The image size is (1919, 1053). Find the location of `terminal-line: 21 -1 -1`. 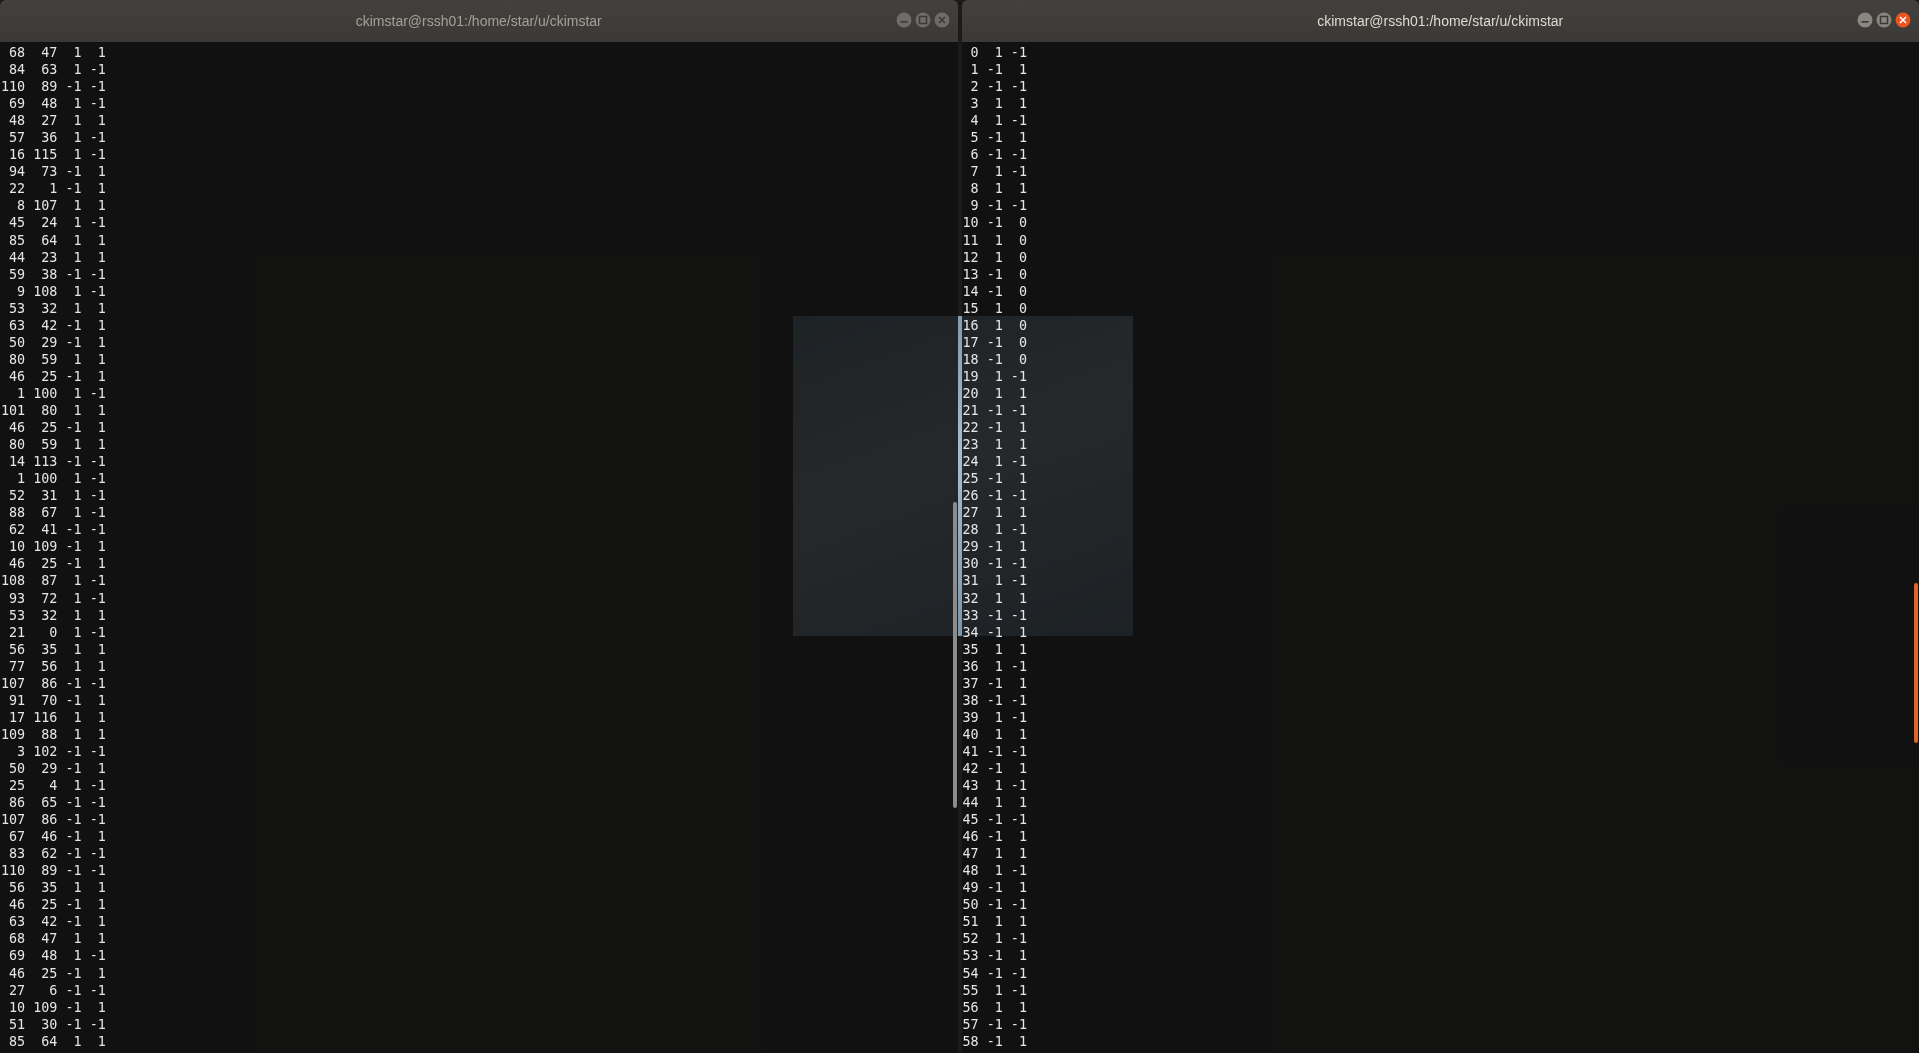

terminal-line: 21 -1 -1 is located at coordinates (994, 411).